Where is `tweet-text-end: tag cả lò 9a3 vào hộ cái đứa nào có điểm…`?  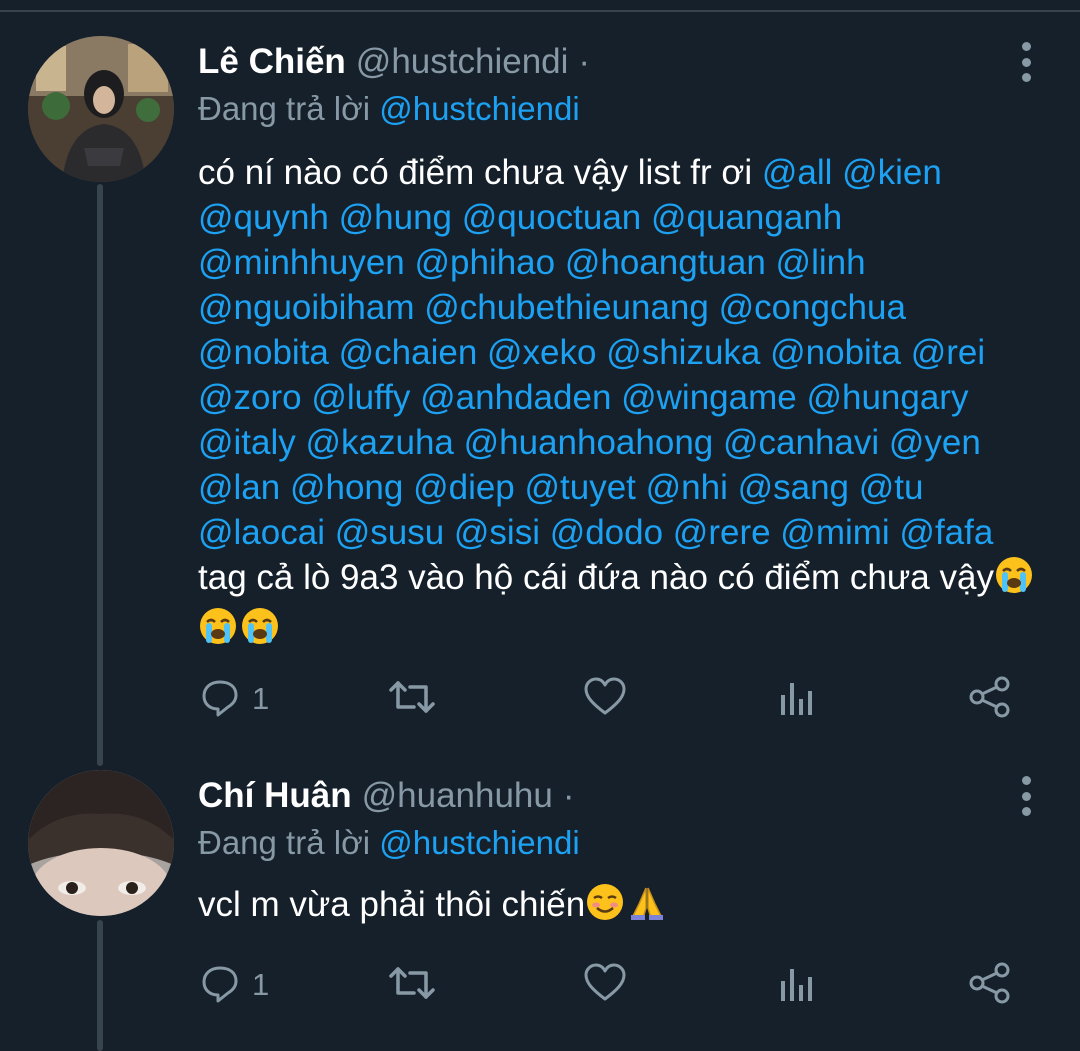
tweet-text-end: tag cả lò 9a3 vào hộ cái đứa nào có điểm… is located at coordinates (596, 577).